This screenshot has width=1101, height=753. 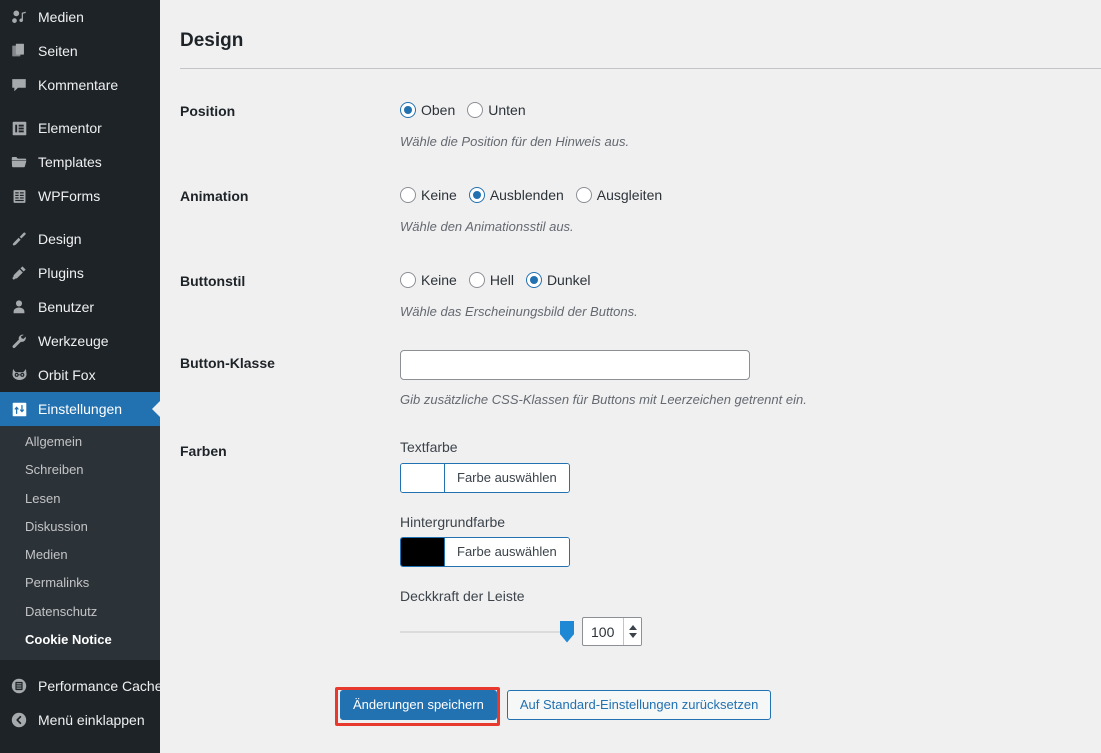 I want to click on sidebar-item-templates: Templates, so click(x=80, y=162).